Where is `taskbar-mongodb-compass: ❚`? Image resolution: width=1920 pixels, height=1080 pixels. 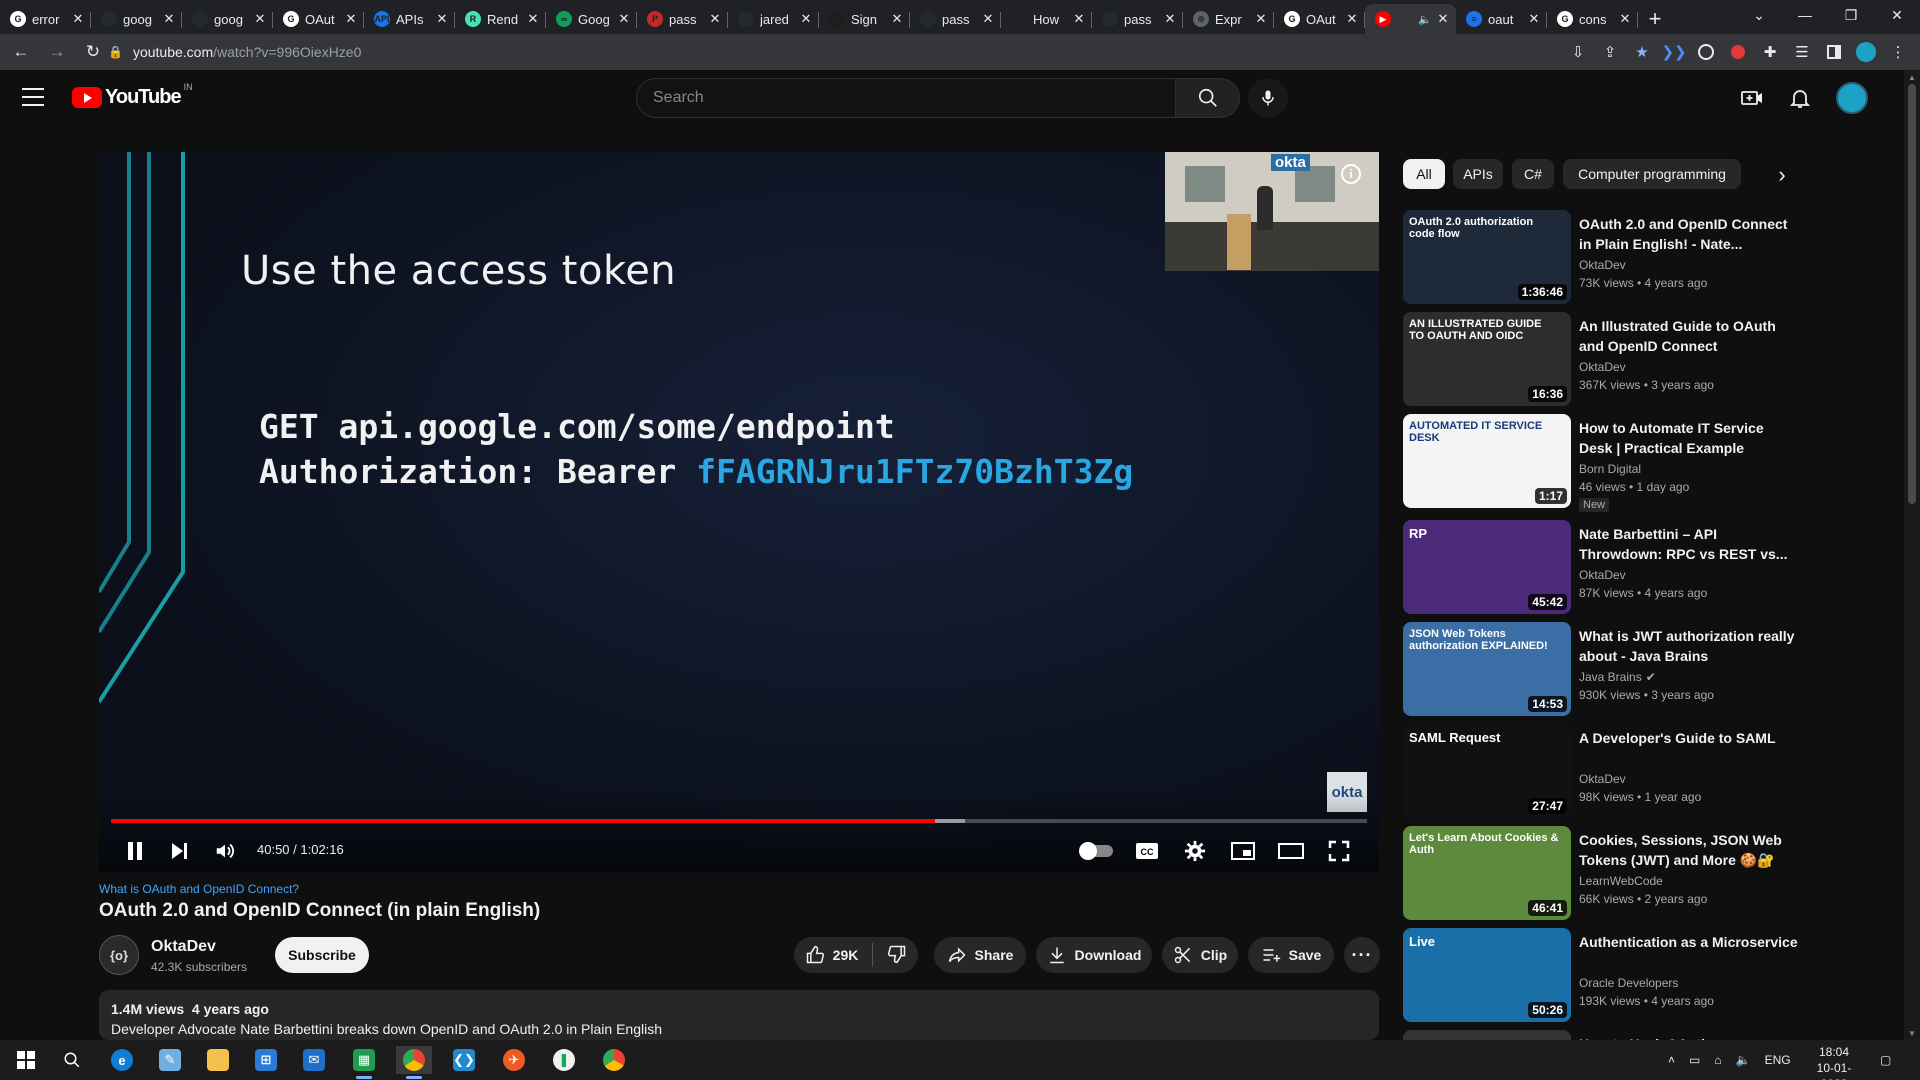 taskbar-mongodb-compass: ❚ is located at coordinates (564, 1060).